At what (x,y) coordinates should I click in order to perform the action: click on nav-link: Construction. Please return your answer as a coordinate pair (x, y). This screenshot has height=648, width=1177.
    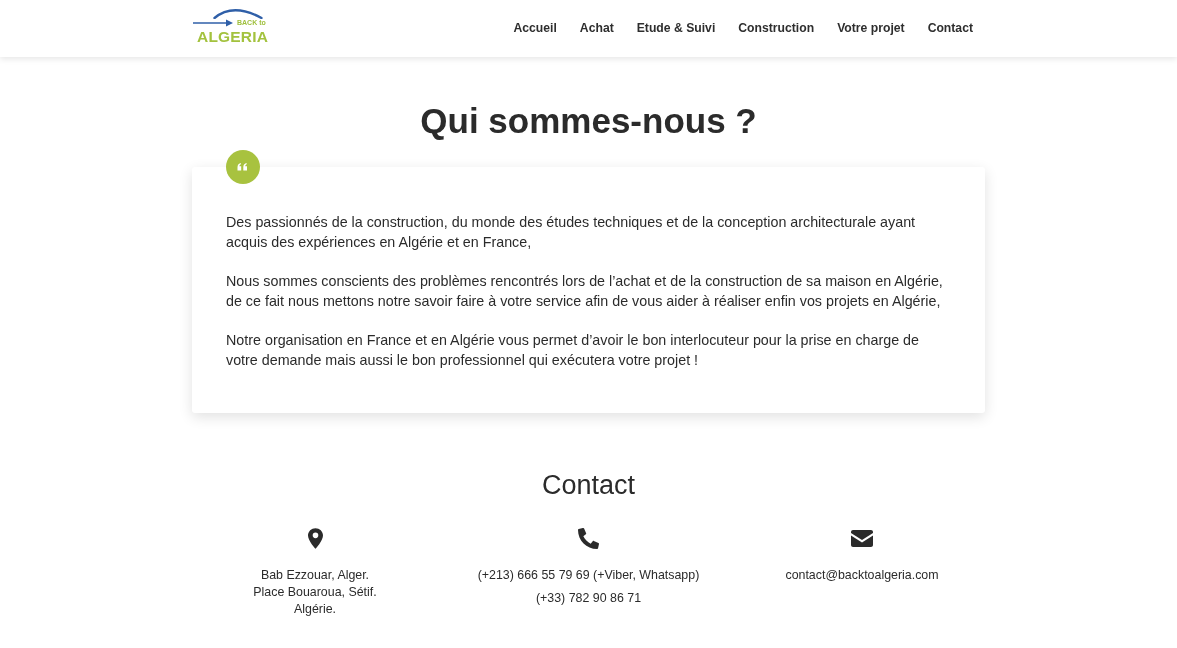
    Looking at the image, I should click on (776, 28).